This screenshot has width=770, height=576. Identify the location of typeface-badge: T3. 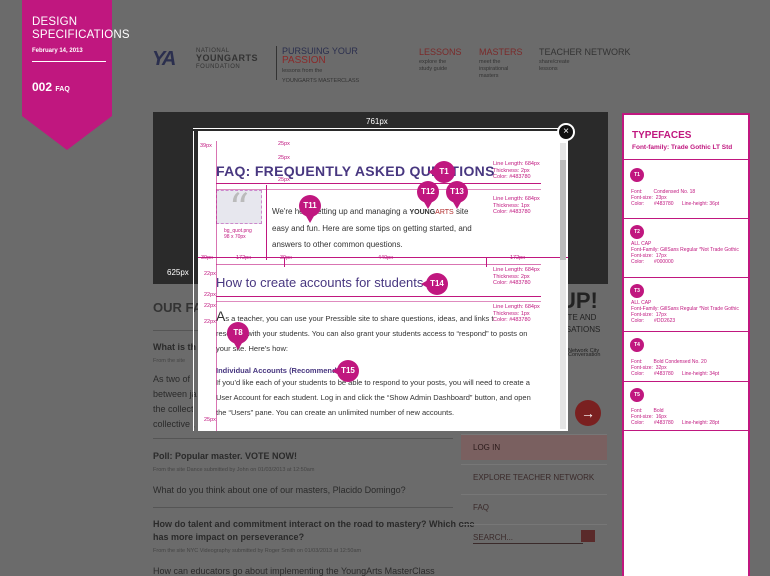
(637, 291).